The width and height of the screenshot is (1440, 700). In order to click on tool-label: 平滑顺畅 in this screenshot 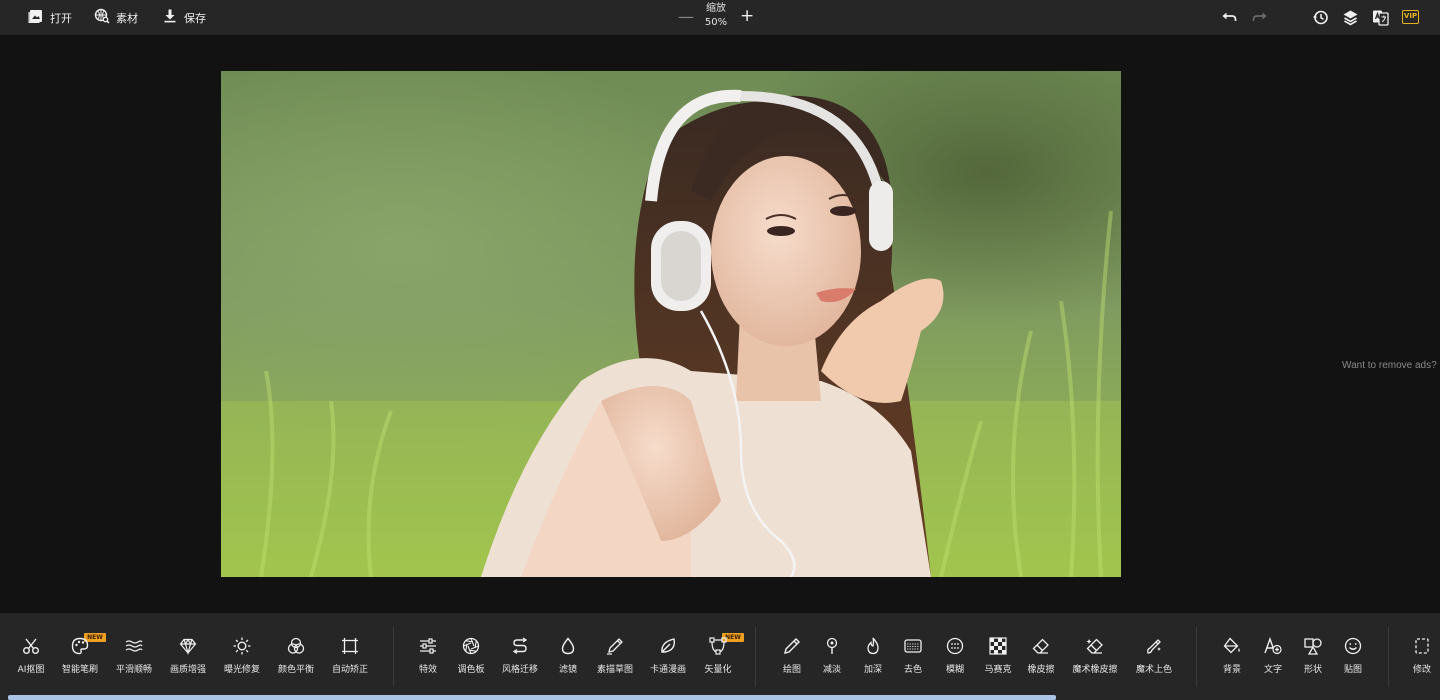, I will do `click(133, 670)`.